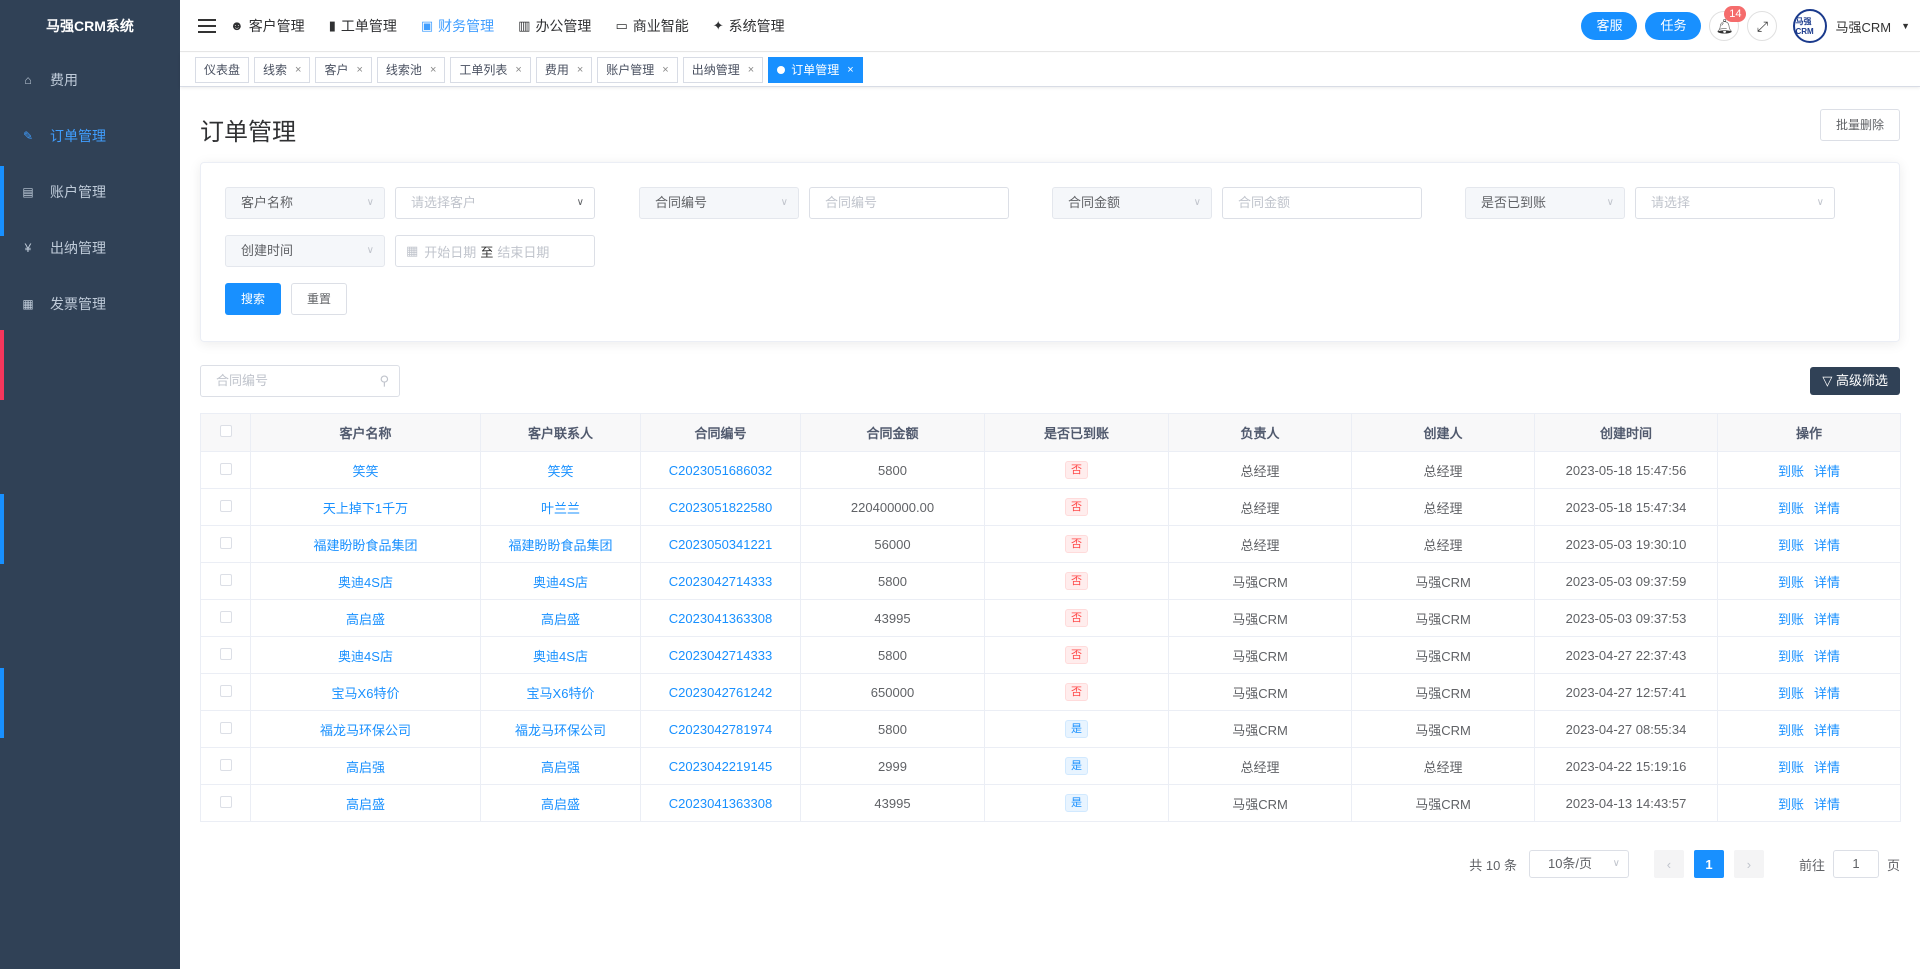 This screenshot has height=969, width=1920. Describe the element at coordinates (720, 507) in the screenshot. I see `contract-no-link: C2023051822580` at that location.